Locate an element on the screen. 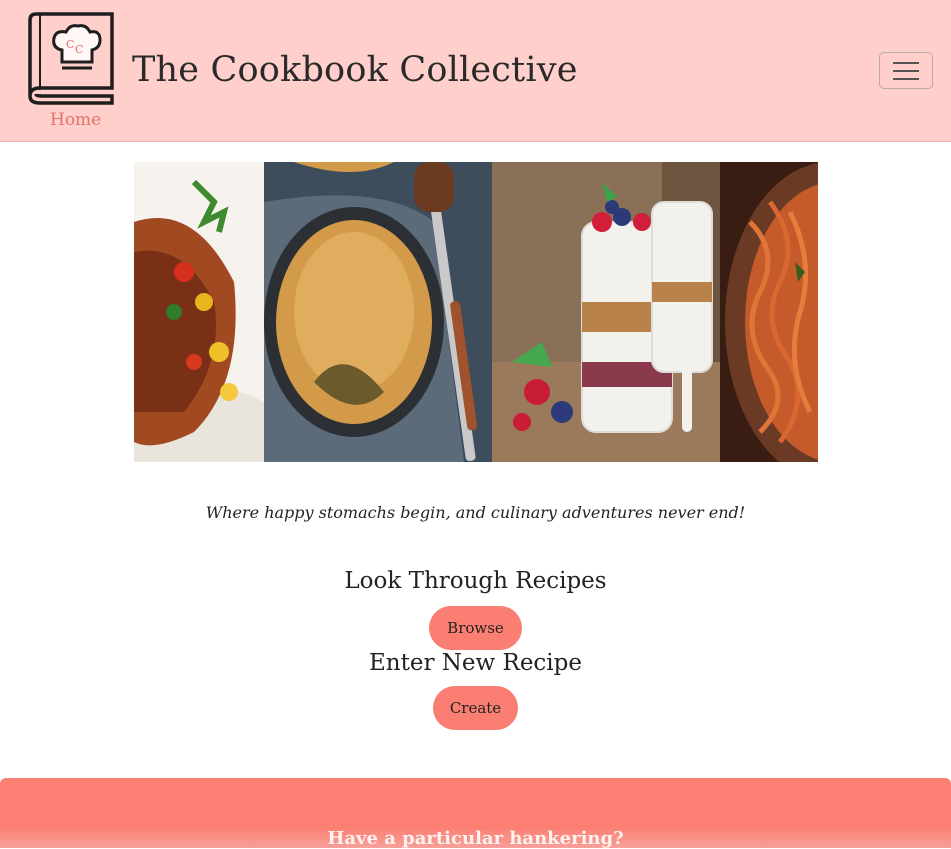 This screenshot has height=849, width=951. create-heading: Enter New Recipe is located at coordinates (475, 663).